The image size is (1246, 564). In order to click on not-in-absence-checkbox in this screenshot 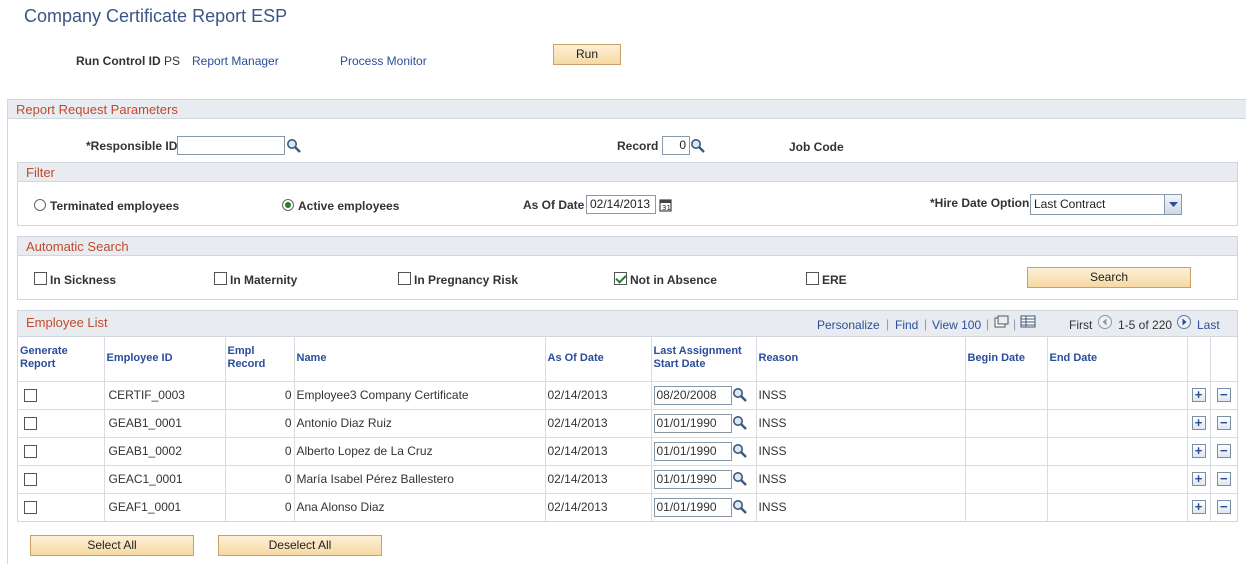, I will do `click(620, 278)`.